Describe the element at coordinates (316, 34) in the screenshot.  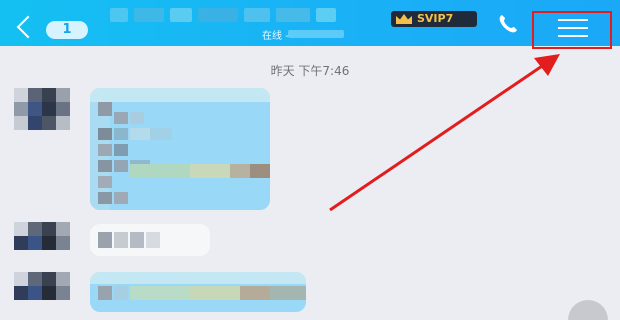
I see `status-detail-pixelated` at that location.